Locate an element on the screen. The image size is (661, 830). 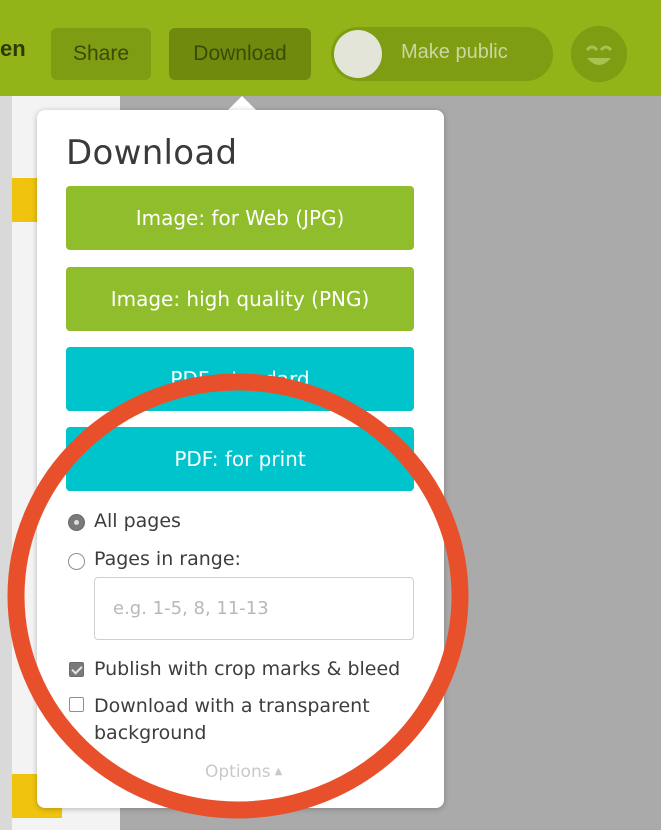
download-button: Download is located at coordinates (240, 54).